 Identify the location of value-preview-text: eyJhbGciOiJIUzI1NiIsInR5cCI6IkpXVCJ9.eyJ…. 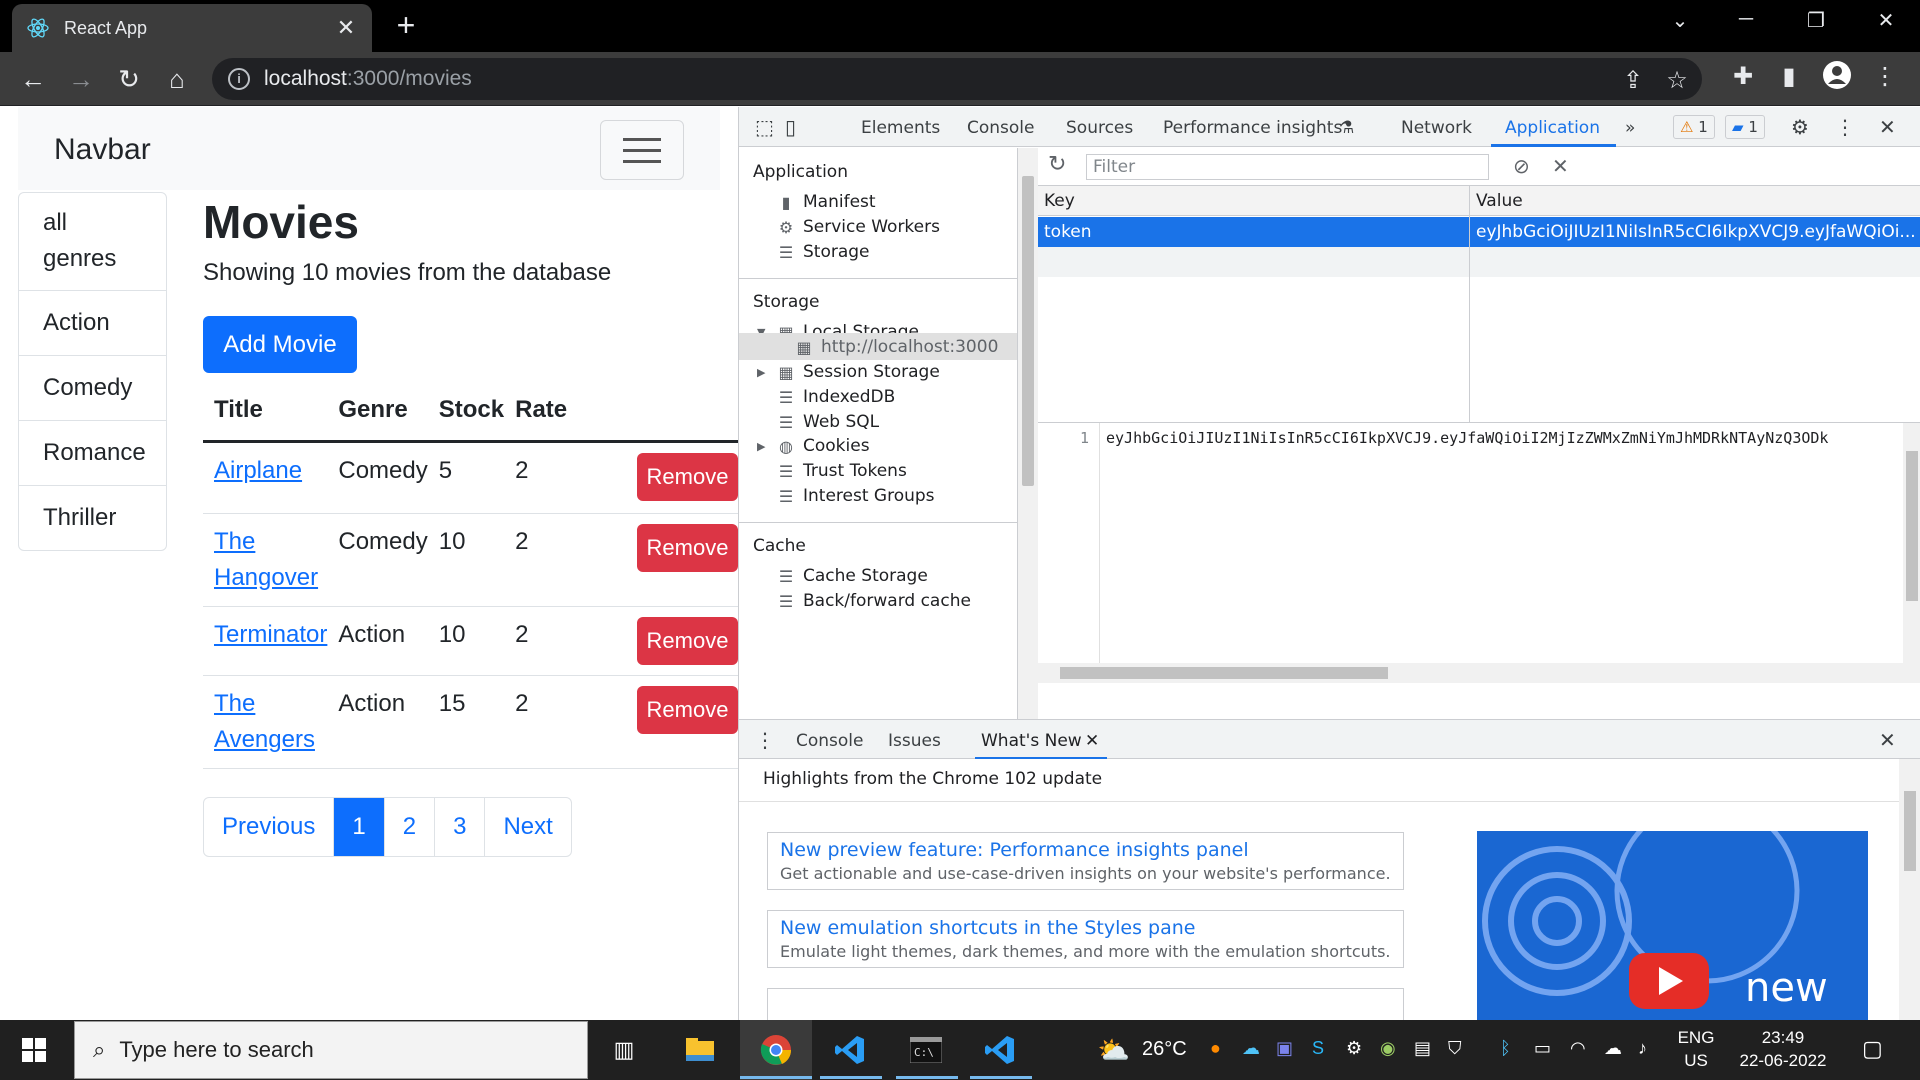
(1503, 438).